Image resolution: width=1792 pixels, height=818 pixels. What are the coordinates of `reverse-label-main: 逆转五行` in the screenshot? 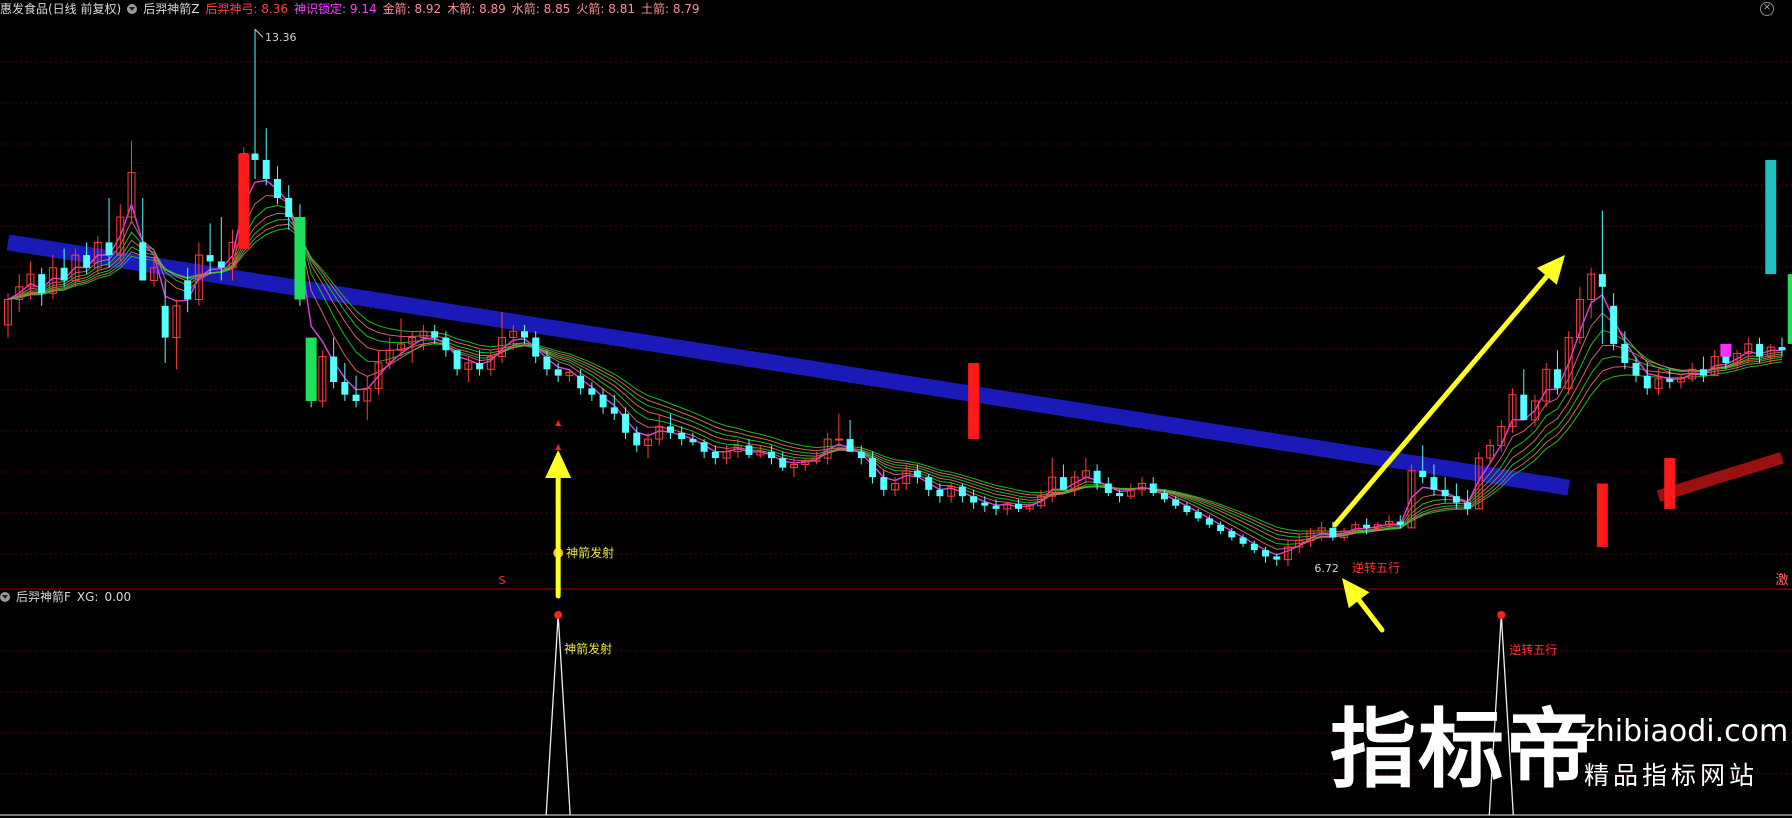 It's located at (1376, 567).